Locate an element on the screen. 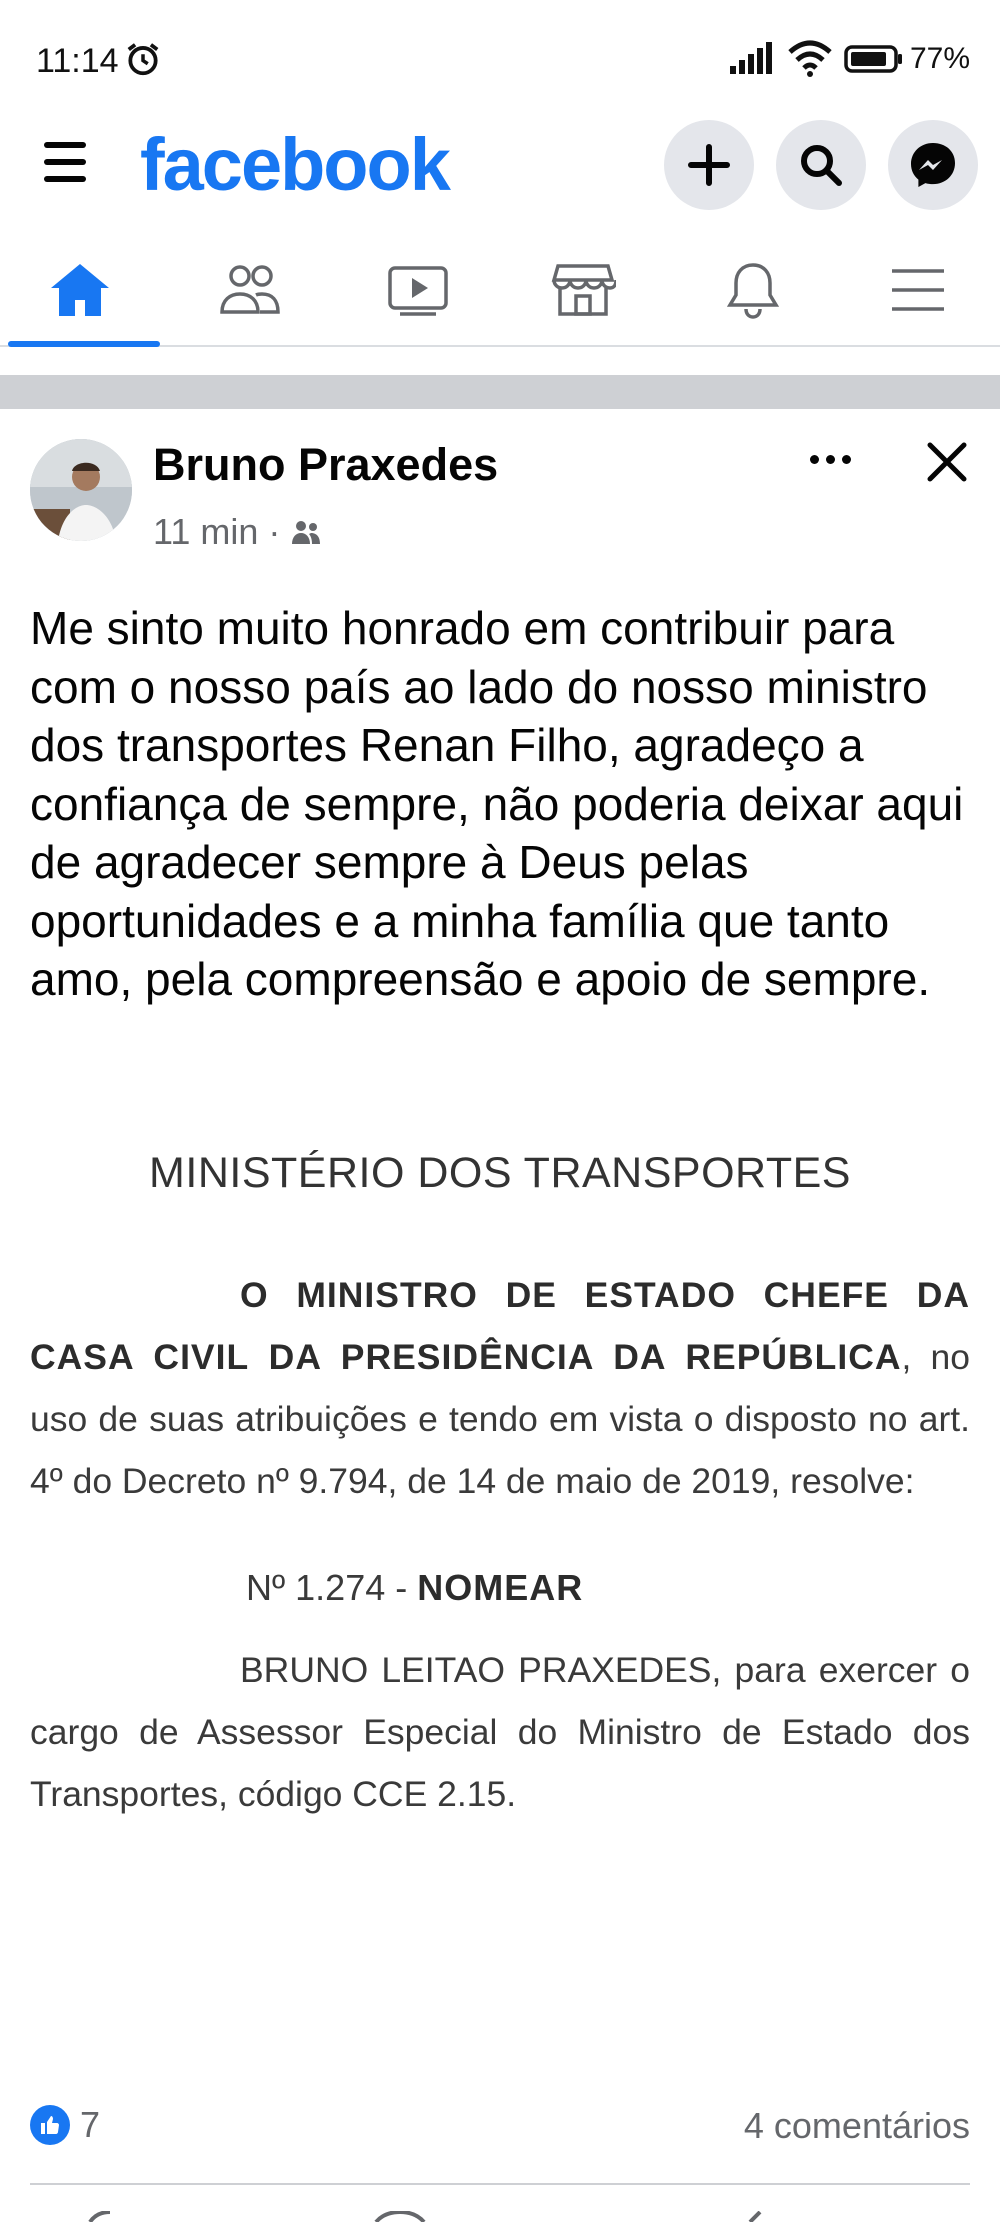 The height and width of the screenshot is (2222, 1000). bell-icon is located at coordinates (753, 291).